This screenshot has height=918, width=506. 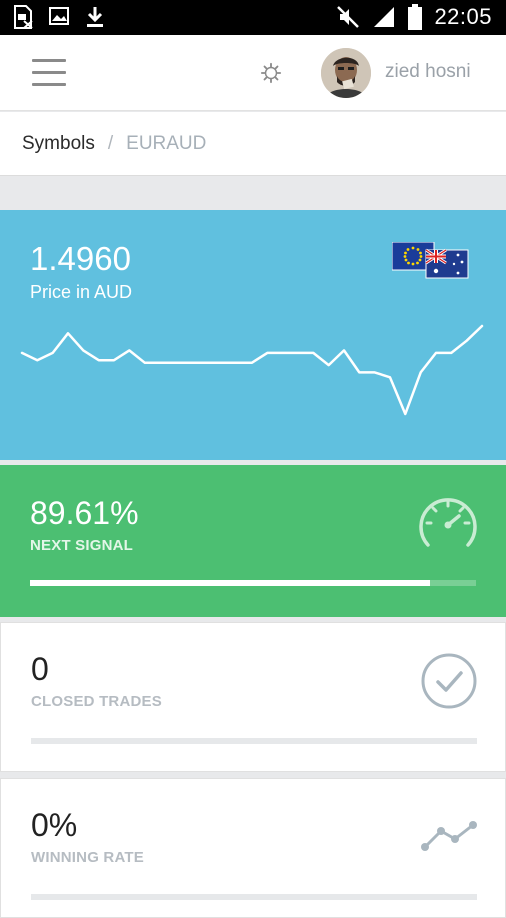 I want to click on breadcrumb: Symbols / EURAUD, so click(x=253, y=144).